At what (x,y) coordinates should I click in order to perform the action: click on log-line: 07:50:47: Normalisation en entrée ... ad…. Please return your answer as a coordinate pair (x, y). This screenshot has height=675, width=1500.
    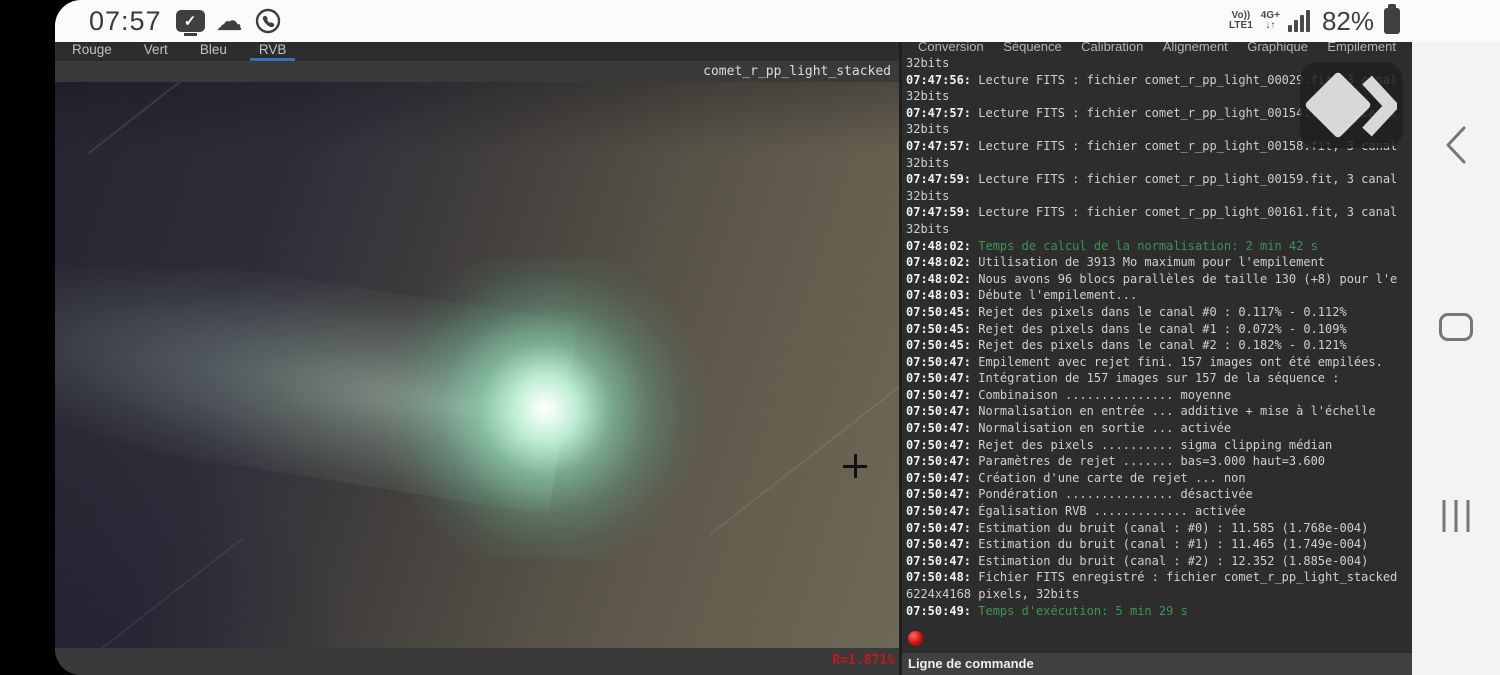
    Looking at the image, I should click on (1141, 411).